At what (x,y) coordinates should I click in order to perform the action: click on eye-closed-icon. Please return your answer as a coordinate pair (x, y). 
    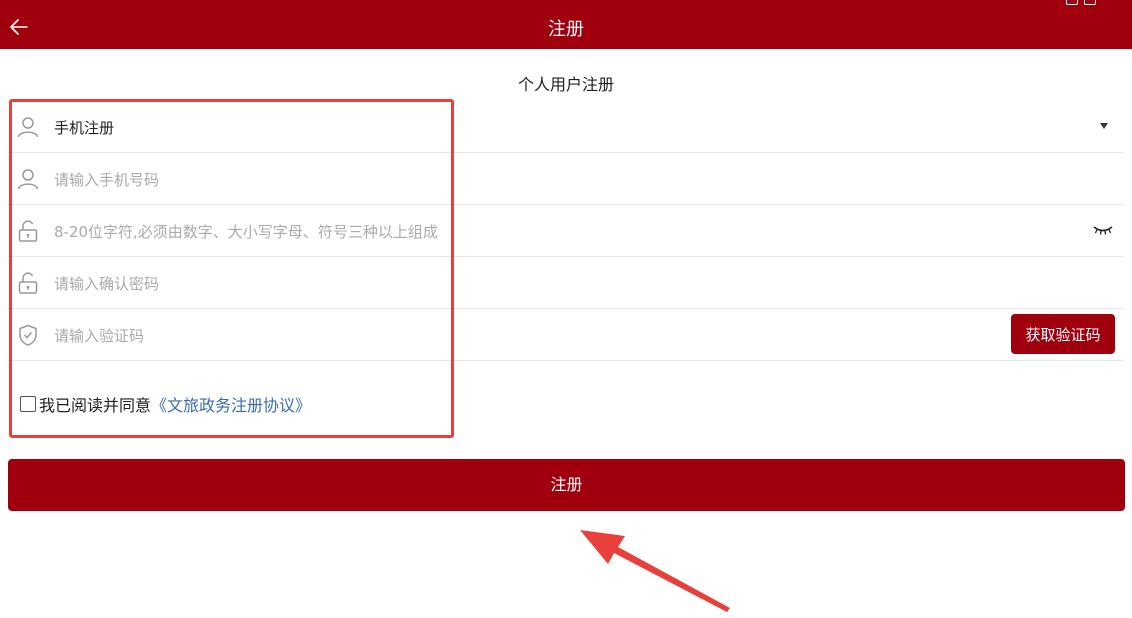
    Looking at the image, I should click on (1103, 230).